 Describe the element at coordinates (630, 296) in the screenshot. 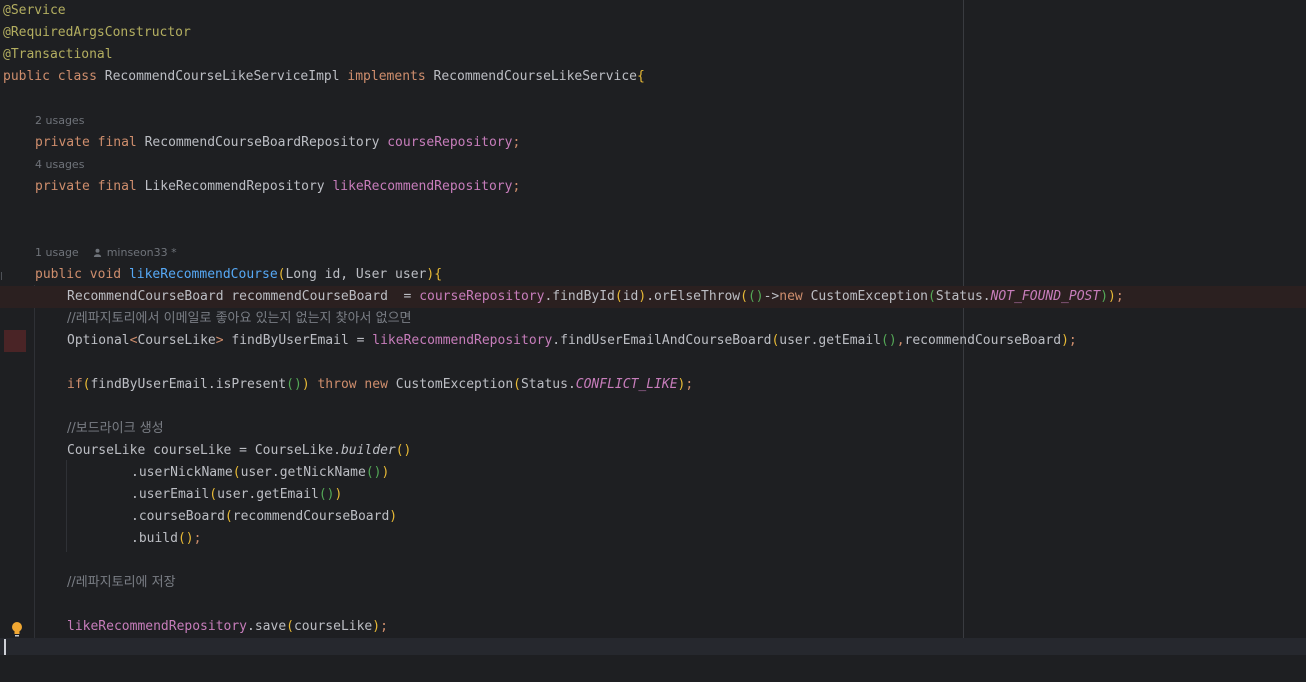

I see `argument: id` at that location.